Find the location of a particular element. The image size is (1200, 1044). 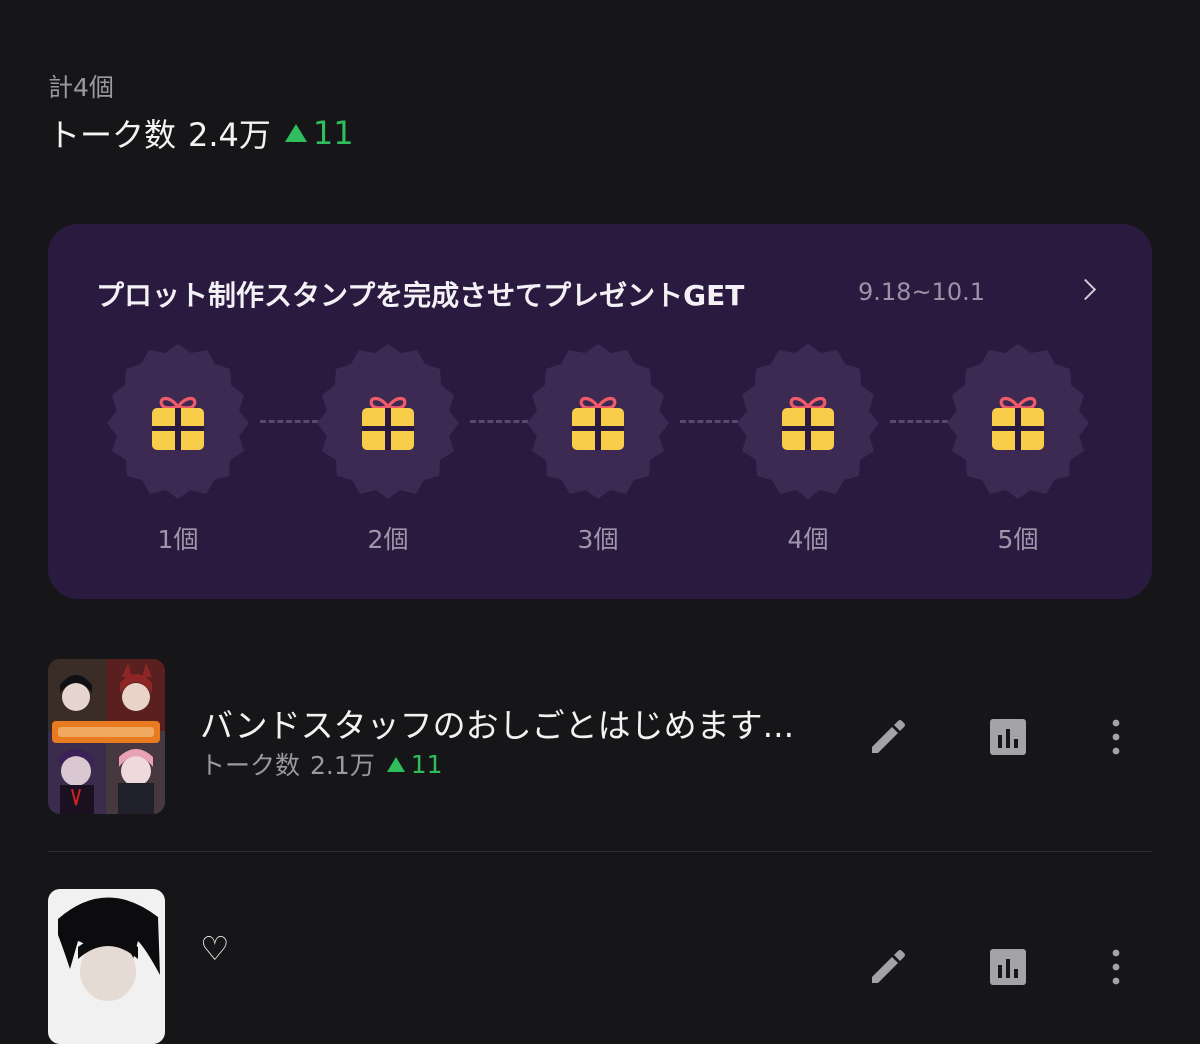

stamp-label-2: 2個 is located at coordinates (388, 539).